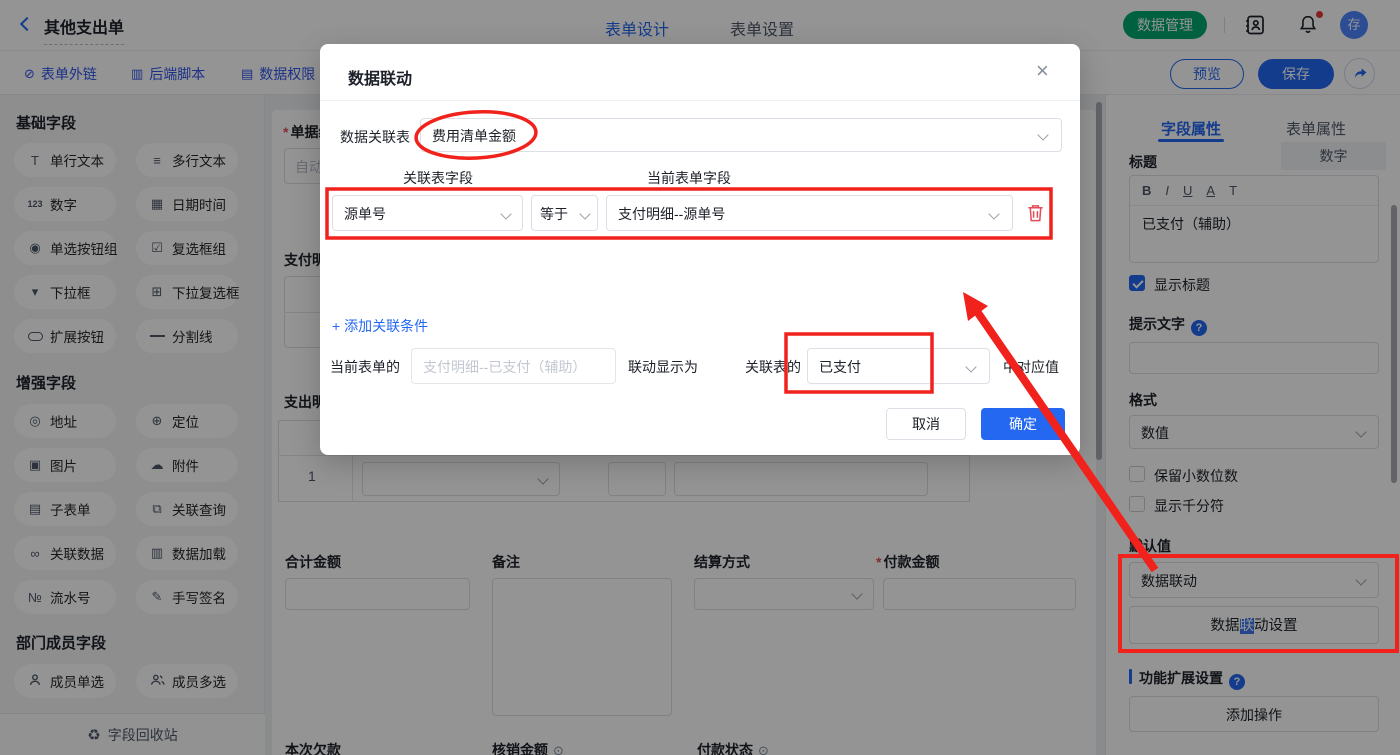 This screenshot has height=755, width=1400. I want to click on corresponding-value-label: 中对应值, so click(1031, 367).